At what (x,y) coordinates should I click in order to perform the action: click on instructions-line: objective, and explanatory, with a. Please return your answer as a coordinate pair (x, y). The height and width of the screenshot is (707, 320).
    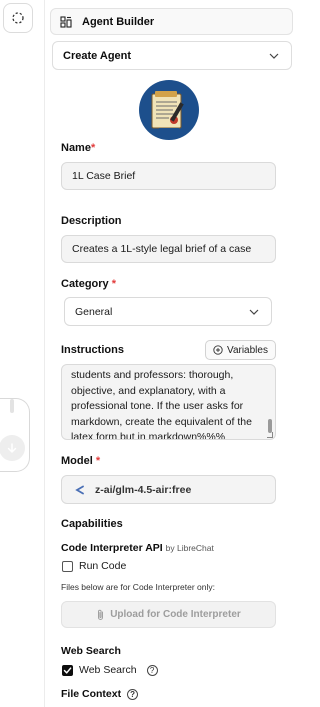
    Looking at the image, I should click on (148, 390).